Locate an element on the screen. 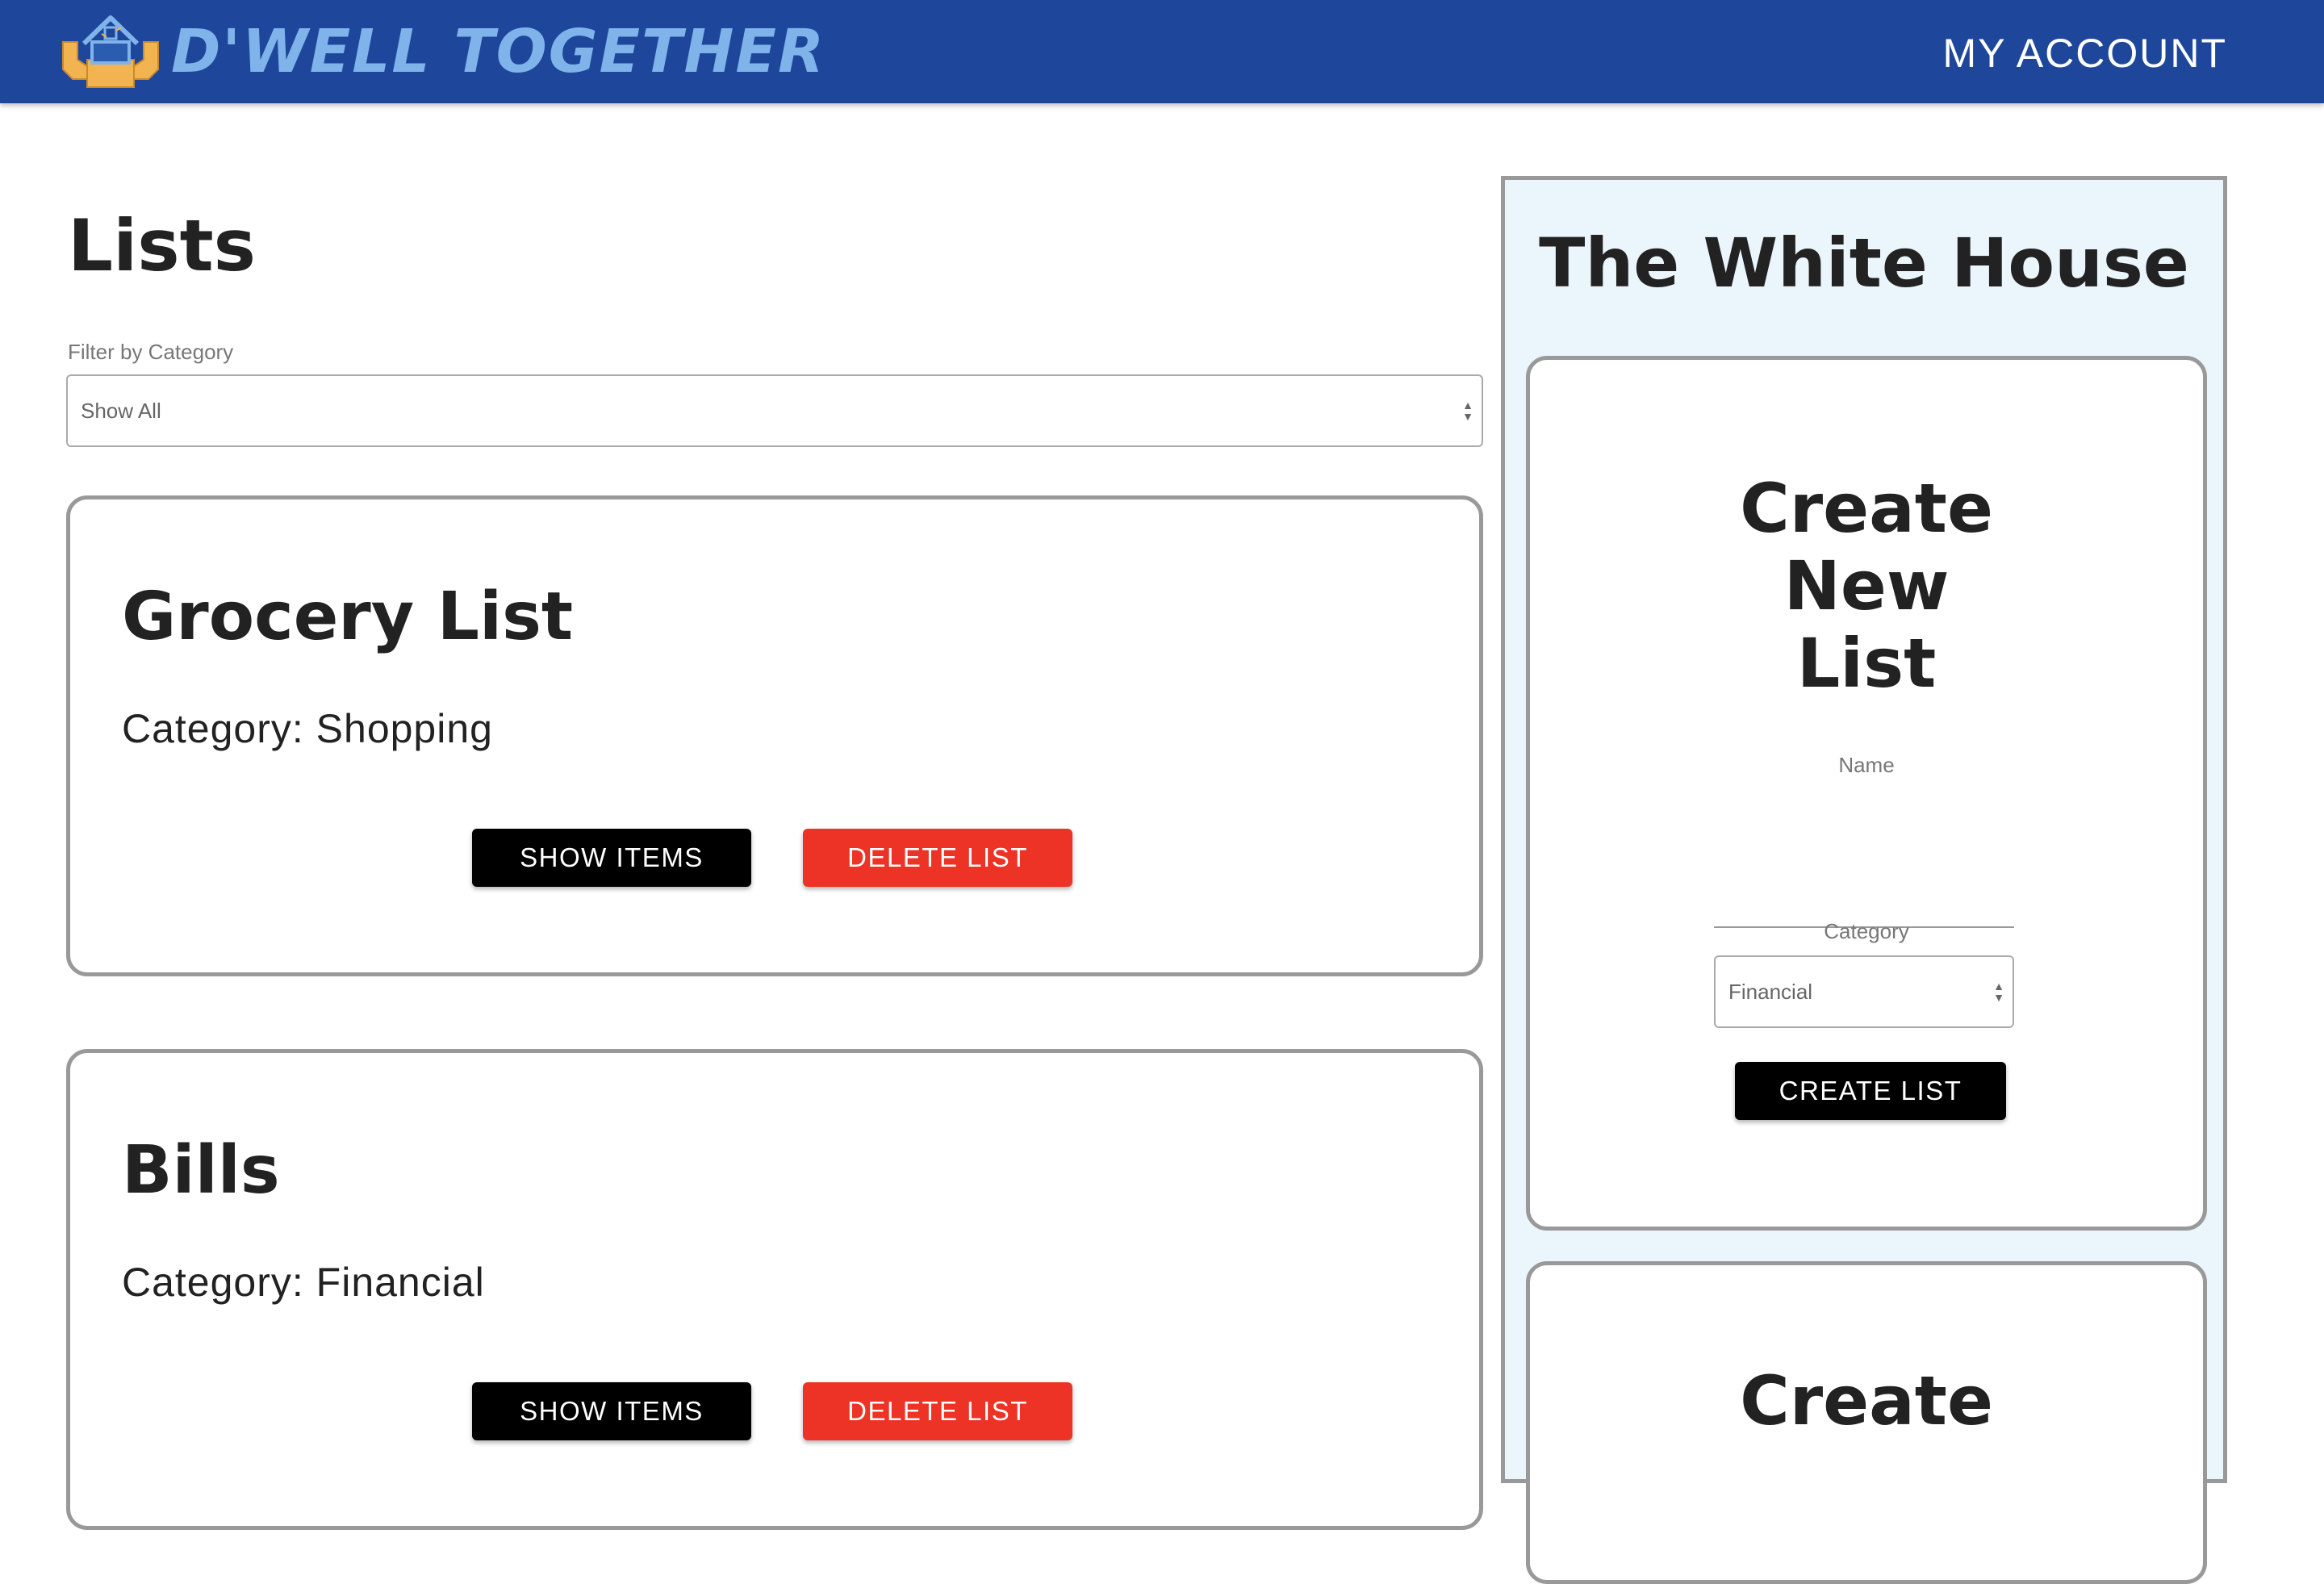 The height and width of the screenshot is (1584, 2324). create-card-secondary: Create is located at coordinates (1867, 1422).